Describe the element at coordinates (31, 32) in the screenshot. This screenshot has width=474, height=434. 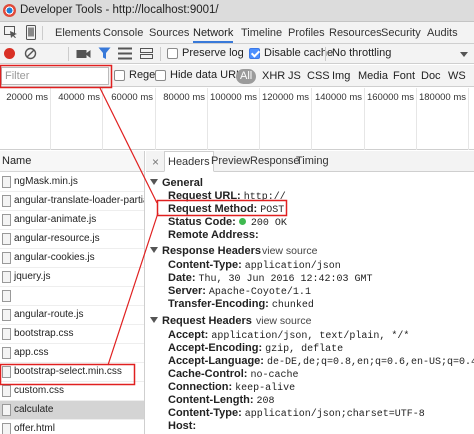
I see `device-mode-icon` at that location.